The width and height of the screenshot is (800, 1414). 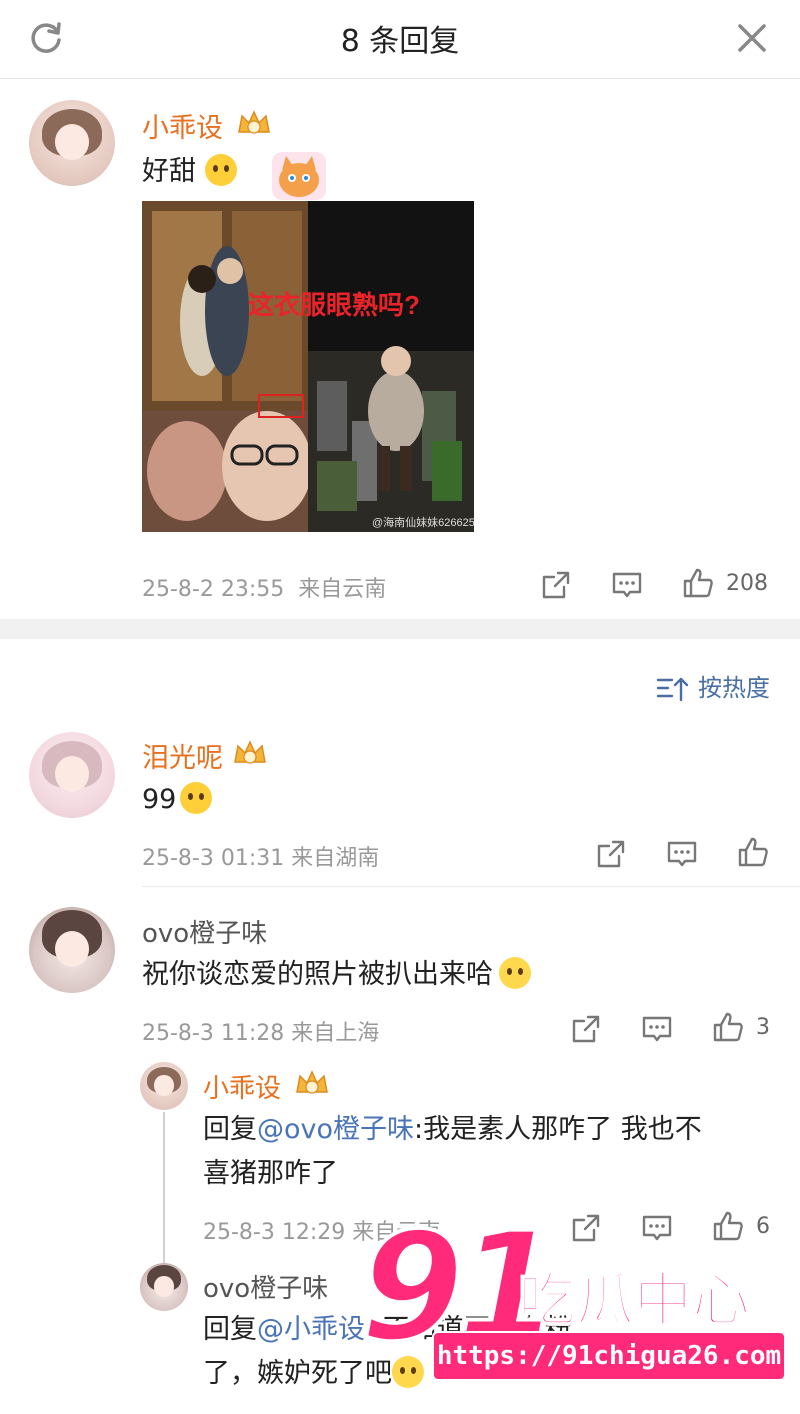 I want to click on page-title: 8 条回复, so click(x=400, y=41).